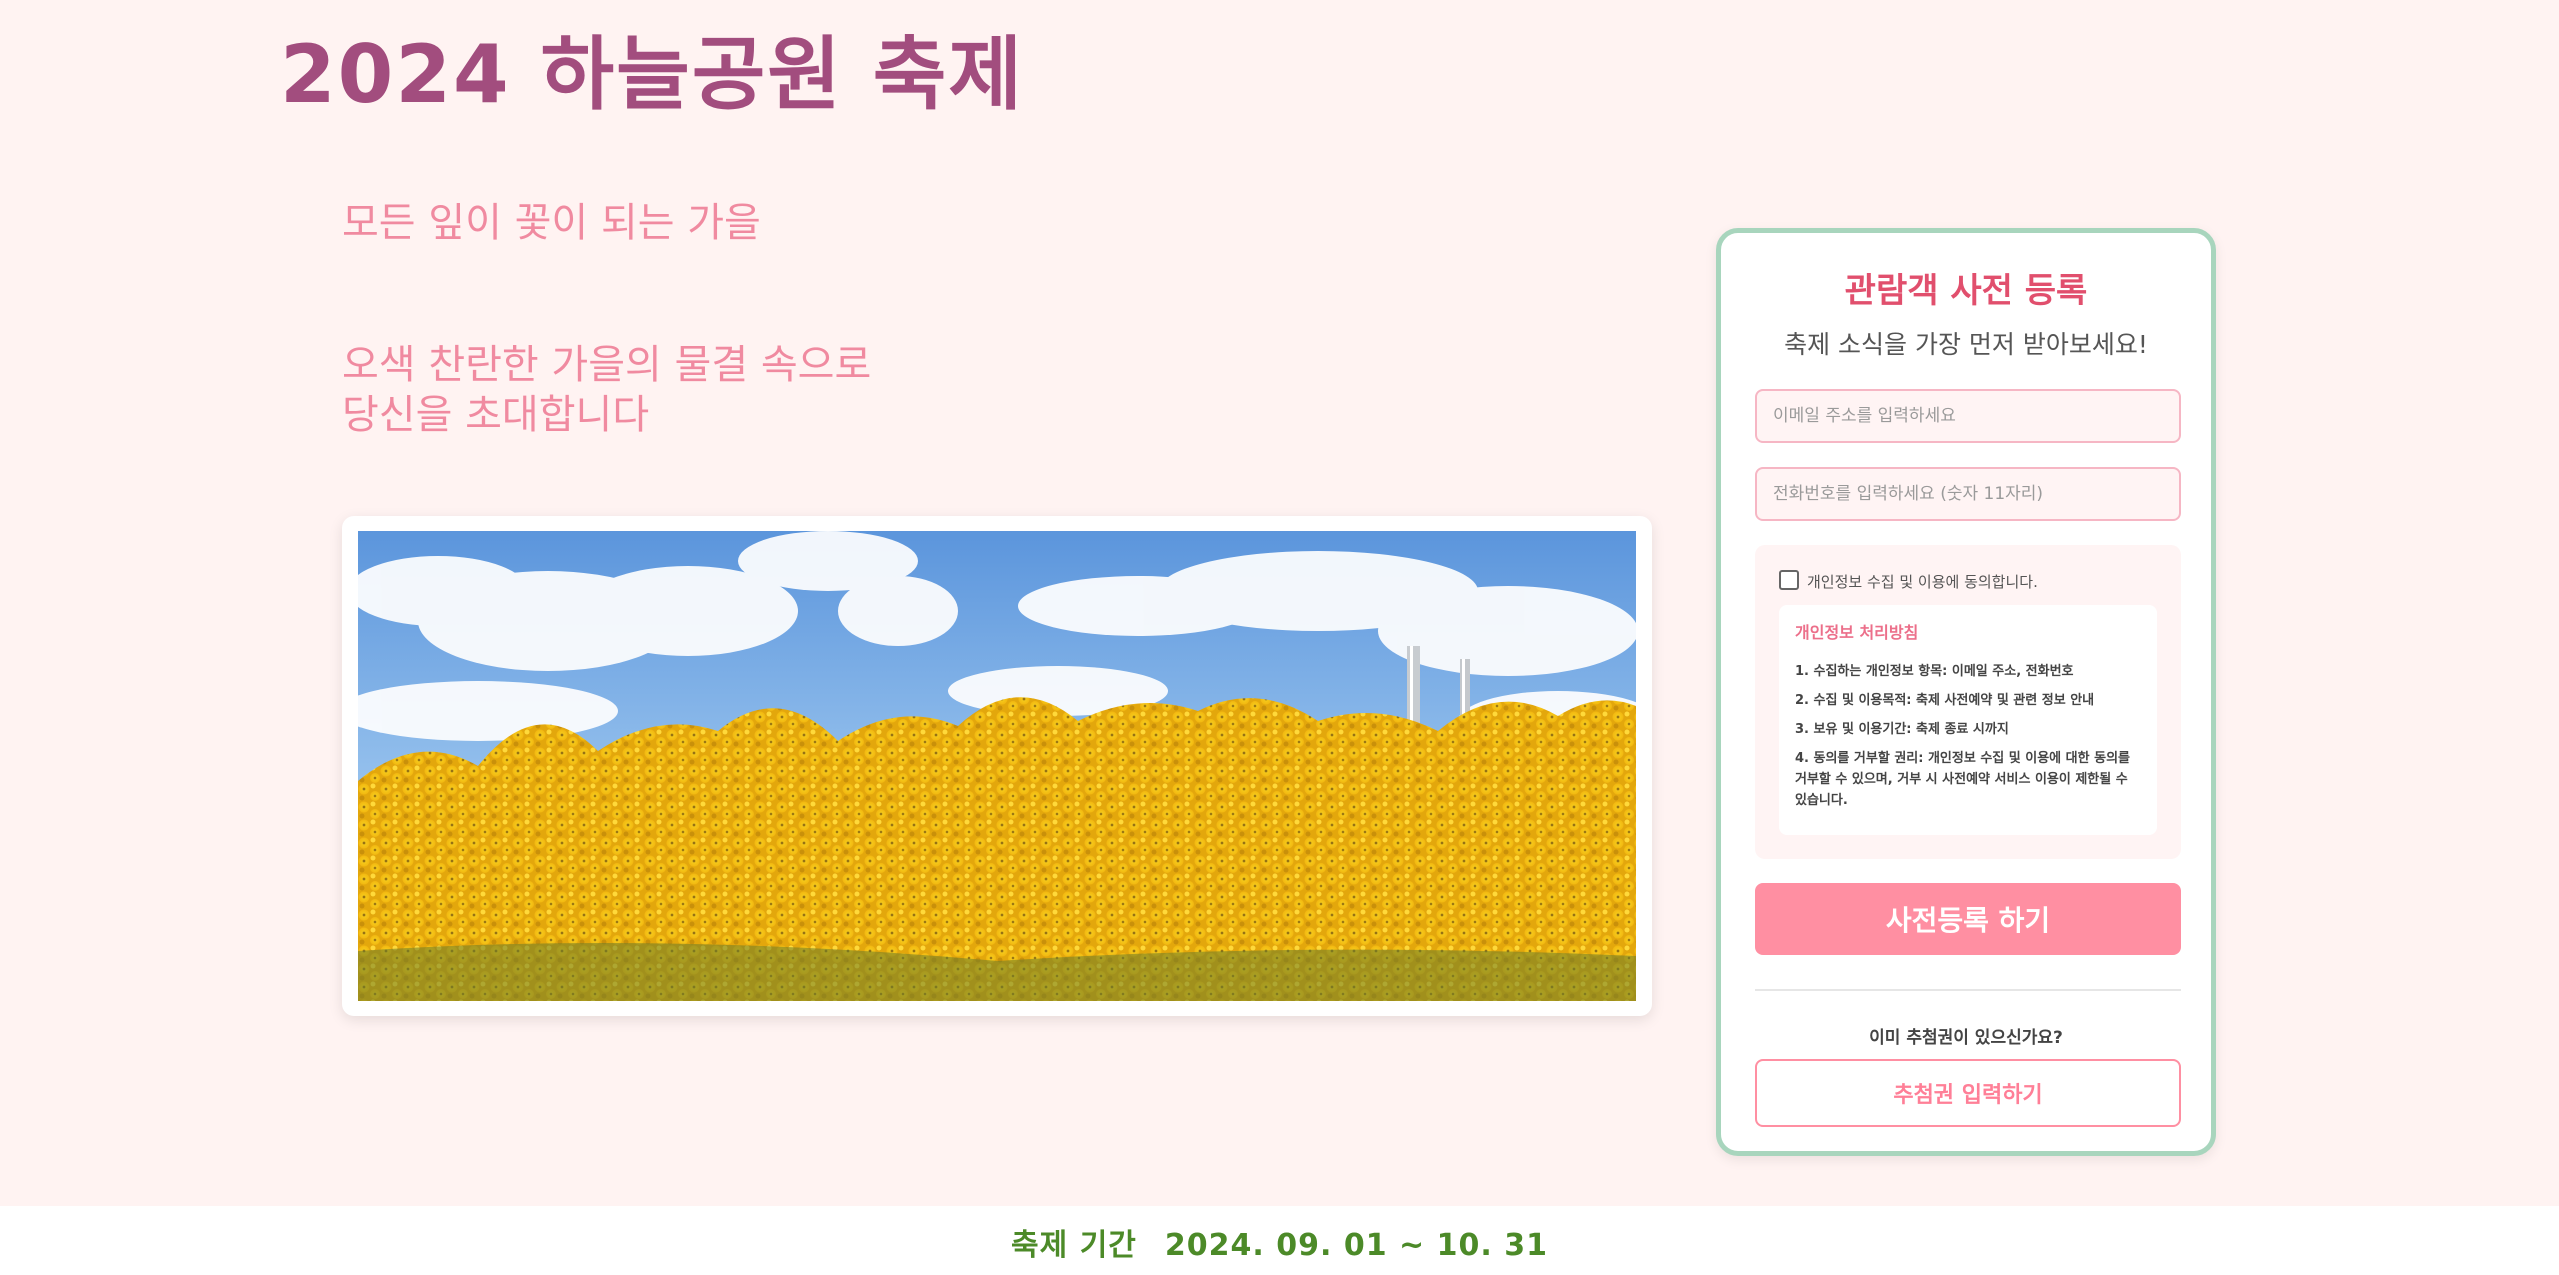 Image resolution: width=2559 pixels, height=1275 pixels. I want to click on policy-item: 3. 보유 및 이용기간: 축제 종료 시까지, so click(1902, 729).